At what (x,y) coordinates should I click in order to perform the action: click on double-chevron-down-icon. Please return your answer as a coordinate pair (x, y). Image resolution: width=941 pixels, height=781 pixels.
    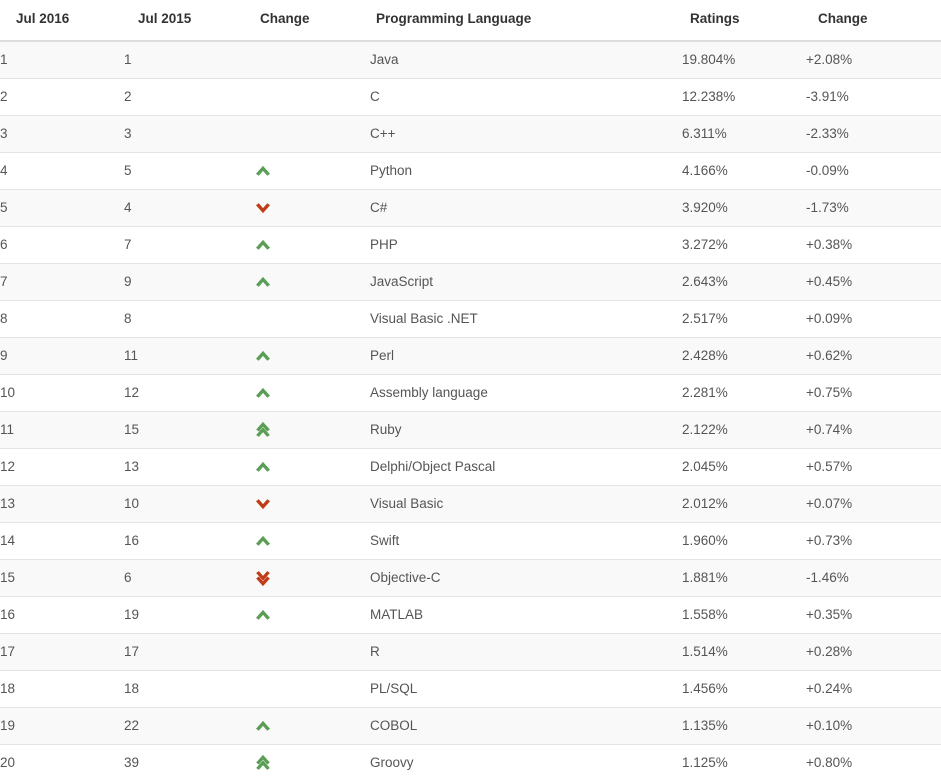
    Looking at the image, I should click on (263, 578).